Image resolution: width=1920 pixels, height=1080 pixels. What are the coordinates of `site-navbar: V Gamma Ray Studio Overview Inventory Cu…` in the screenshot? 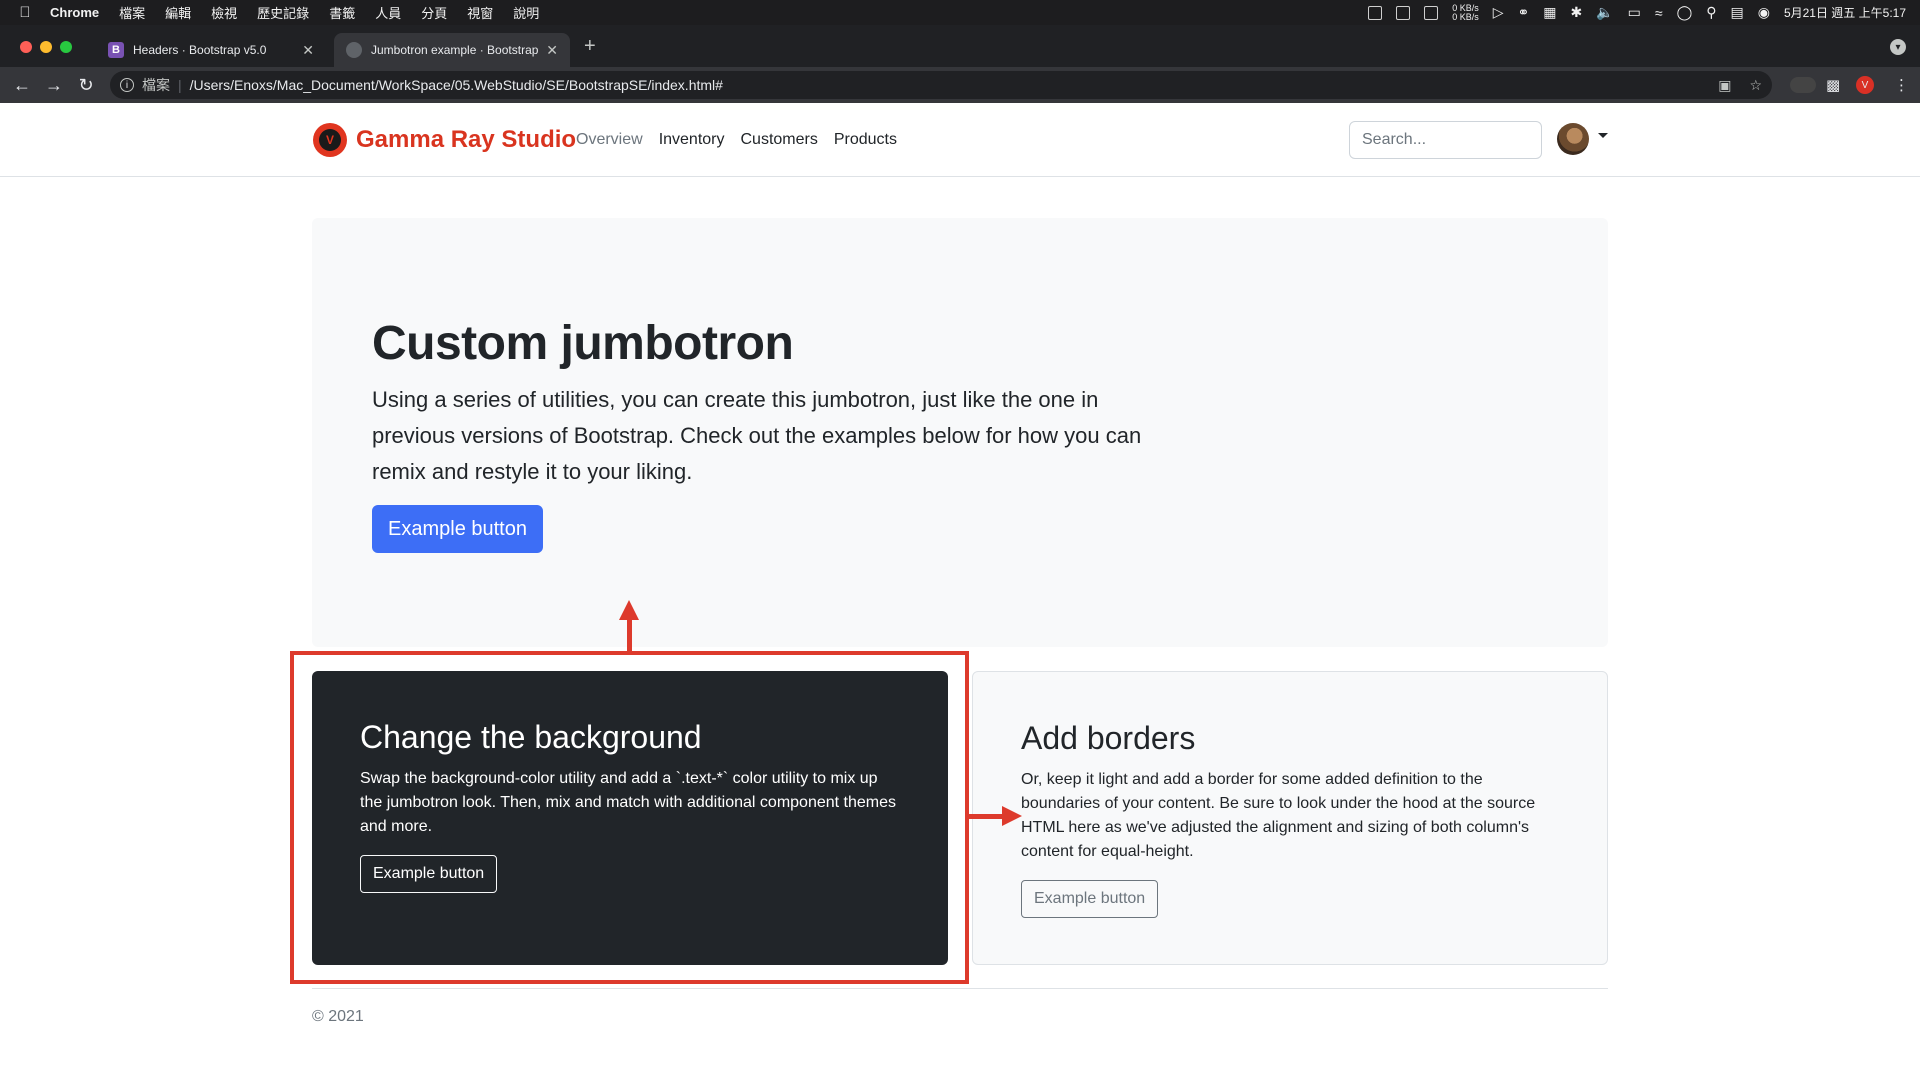 It's located at (960, 140).